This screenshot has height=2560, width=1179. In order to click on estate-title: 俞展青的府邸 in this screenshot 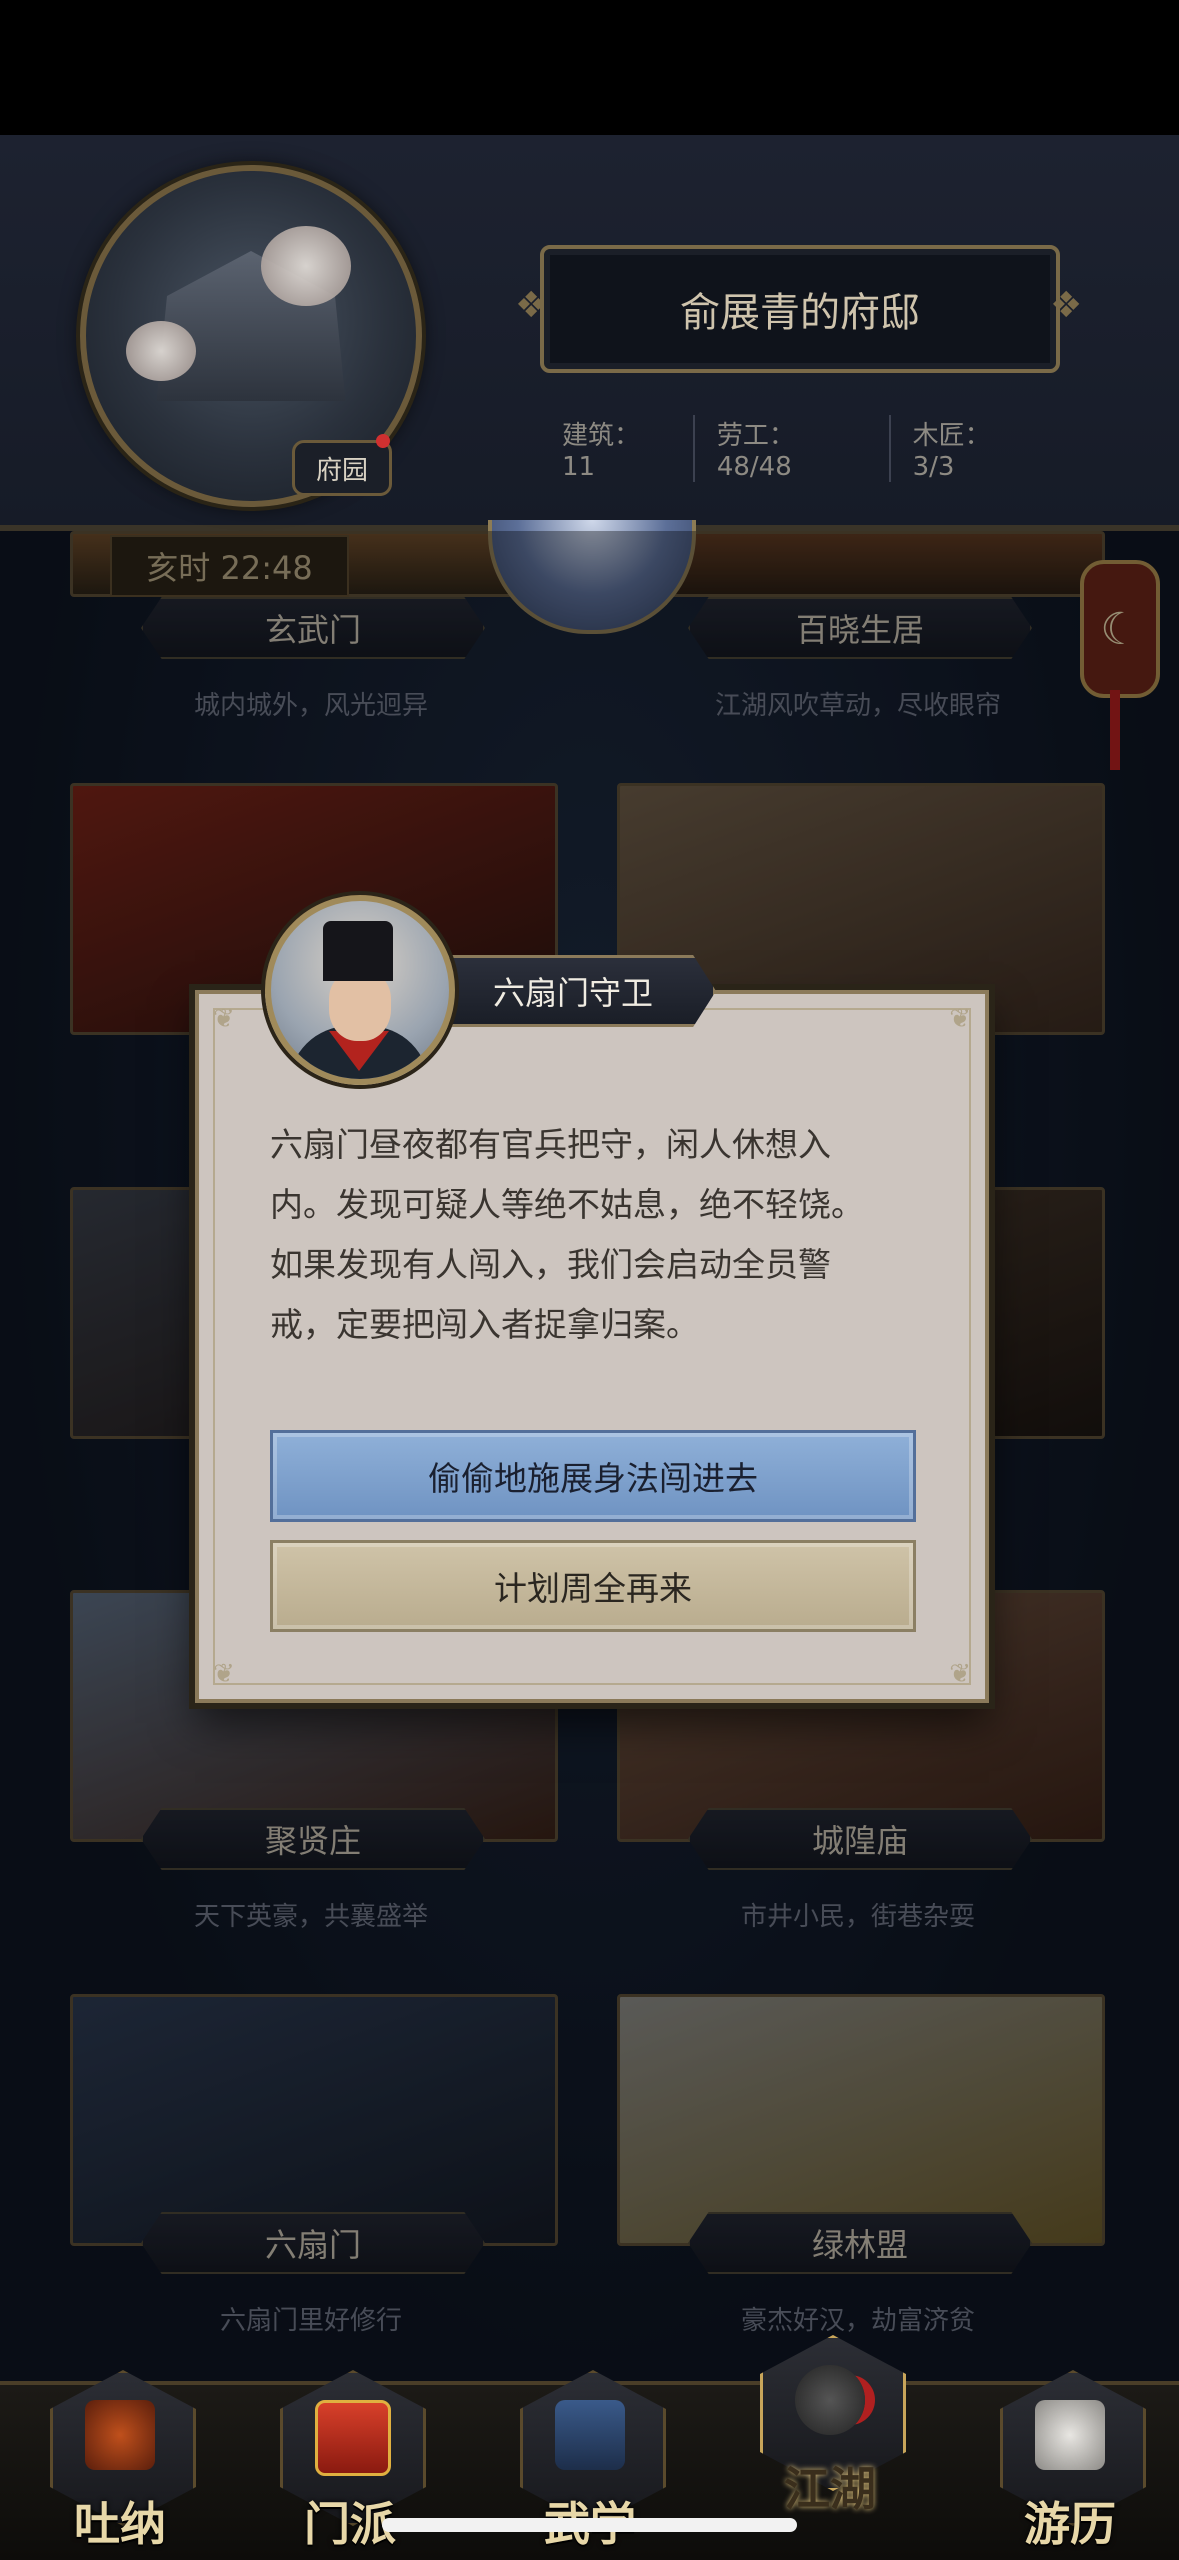, I will do `click(800, 309)`.